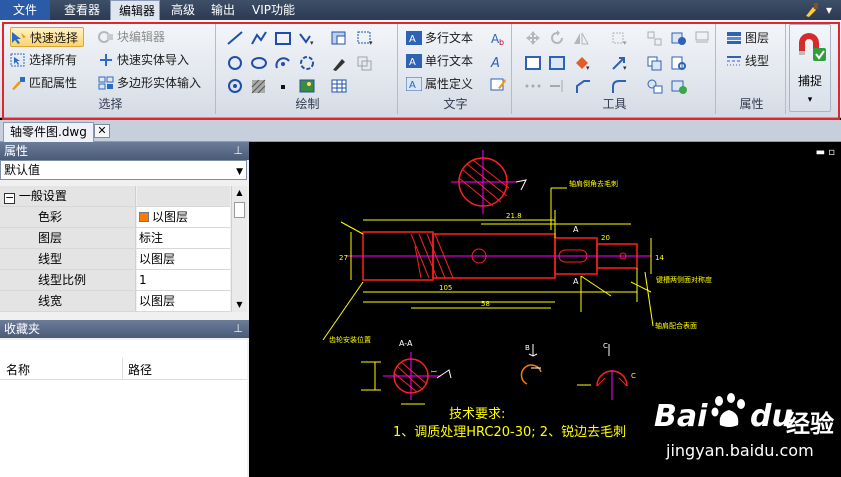 This screenshot has width=841, height=477. What do you see at coordinates (239, 305) in the screenshot?
I see `scroll-down-icon: ▼` at bounding box center [239, 305].